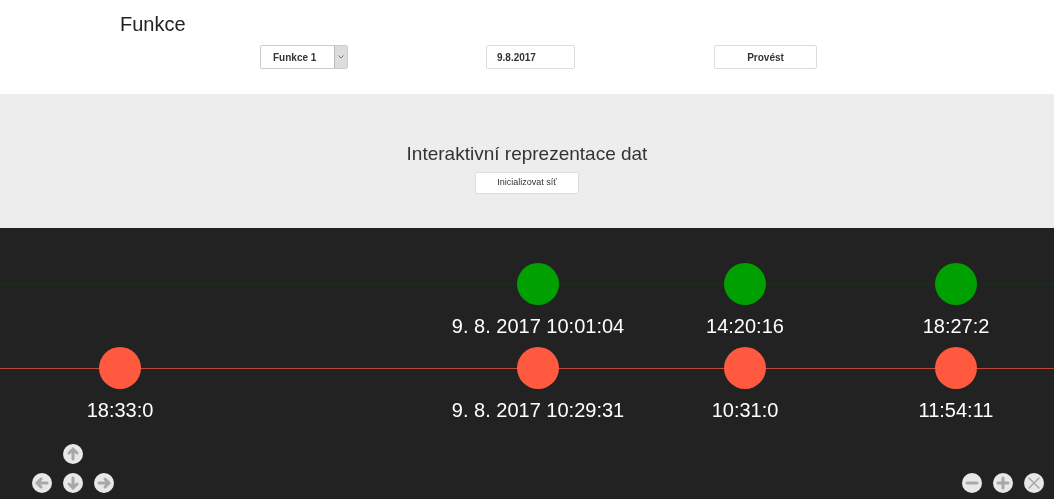  What do you see at coordinates (73, 454) in the screenshot?
I see `arrow-up-icon` at bounding box center [73, 454].